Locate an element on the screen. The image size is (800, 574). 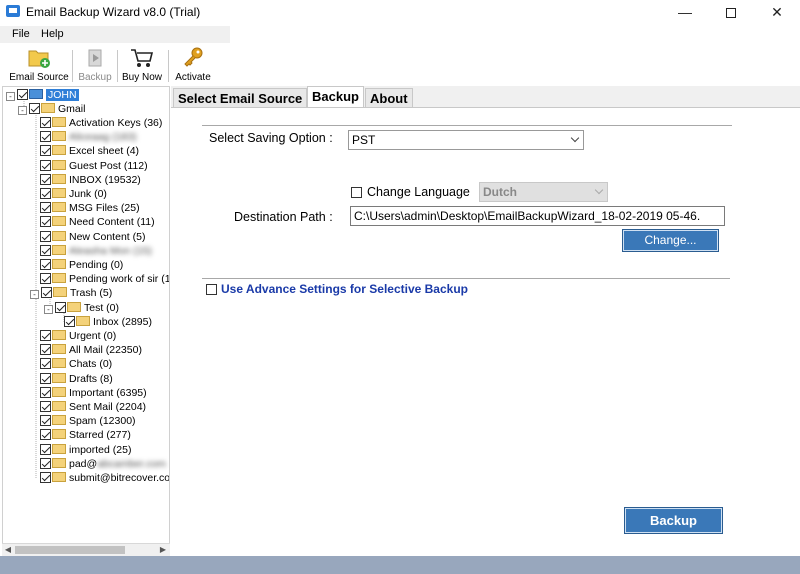
tab-about: About is located at coordinates (389, 97).